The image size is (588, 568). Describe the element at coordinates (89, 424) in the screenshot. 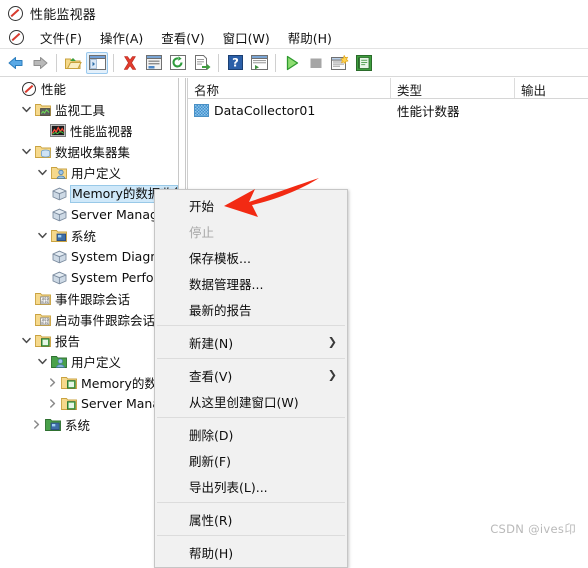

I see `tree-item-report-system: 系统` at that location.